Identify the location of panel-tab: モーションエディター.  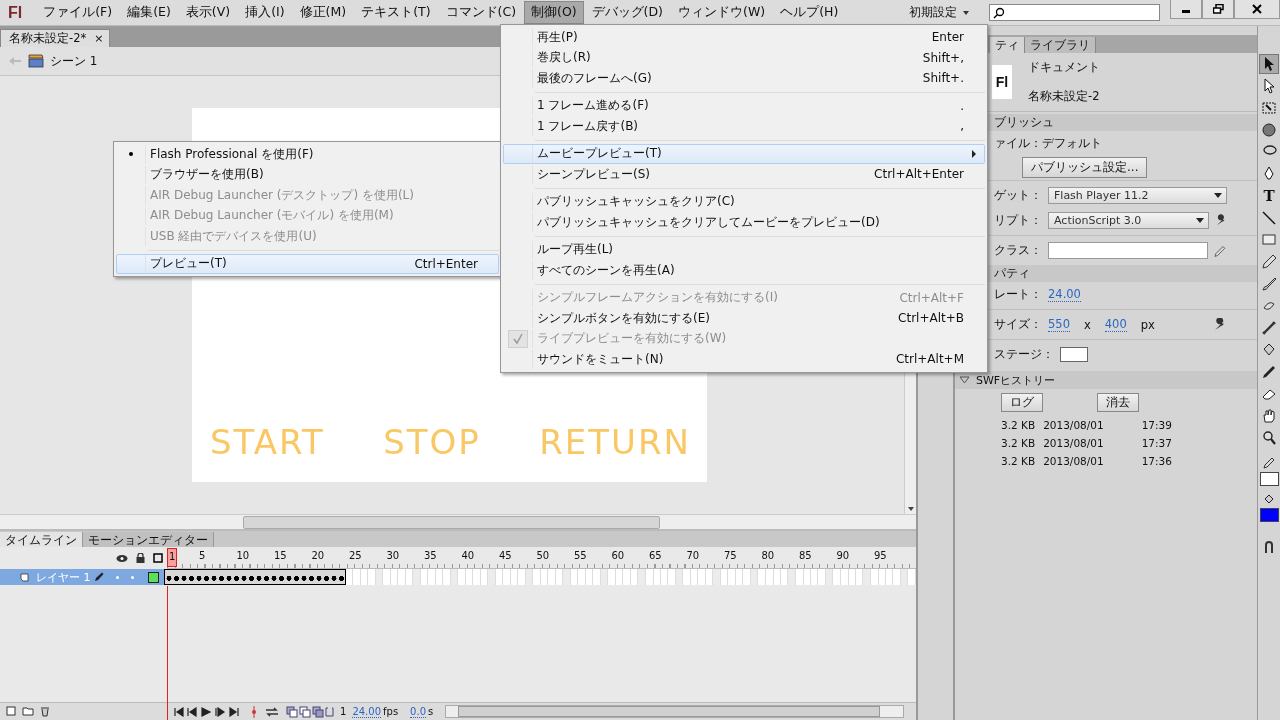
(148, 539).